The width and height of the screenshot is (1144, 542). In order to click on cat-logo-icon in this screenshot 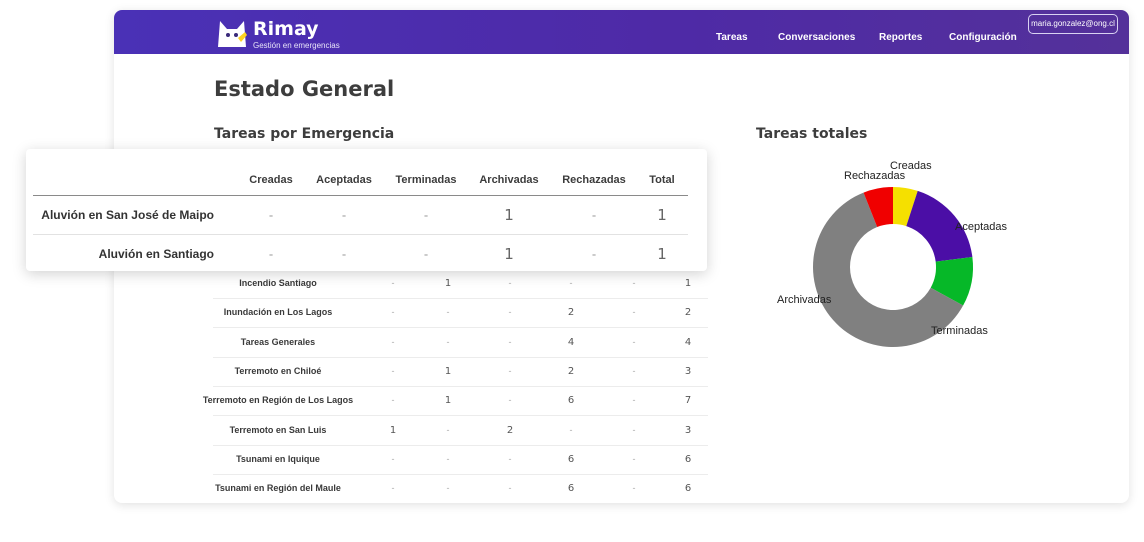, I will do `click(232, 34)`.